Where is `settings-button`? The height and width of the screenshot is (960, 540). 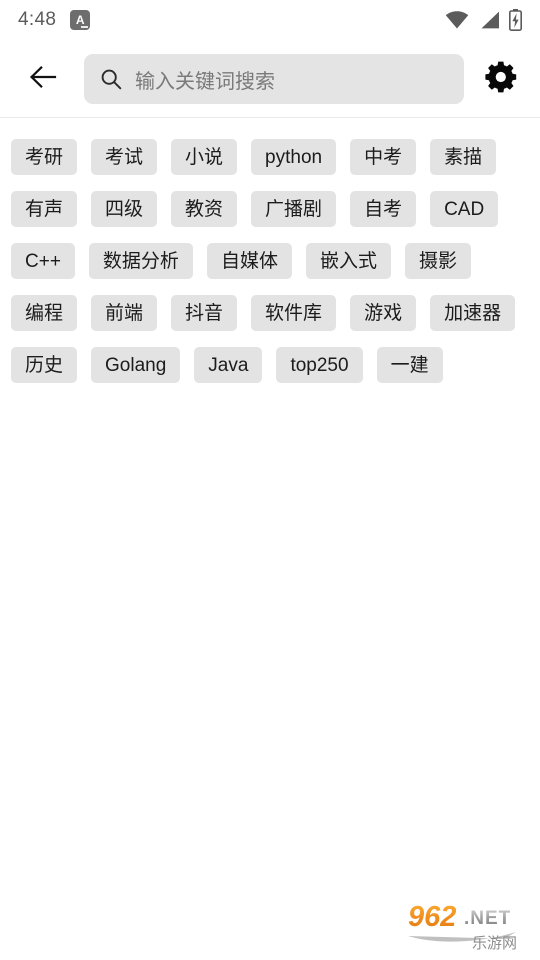
settings-button is located at coordinates (501, 79).